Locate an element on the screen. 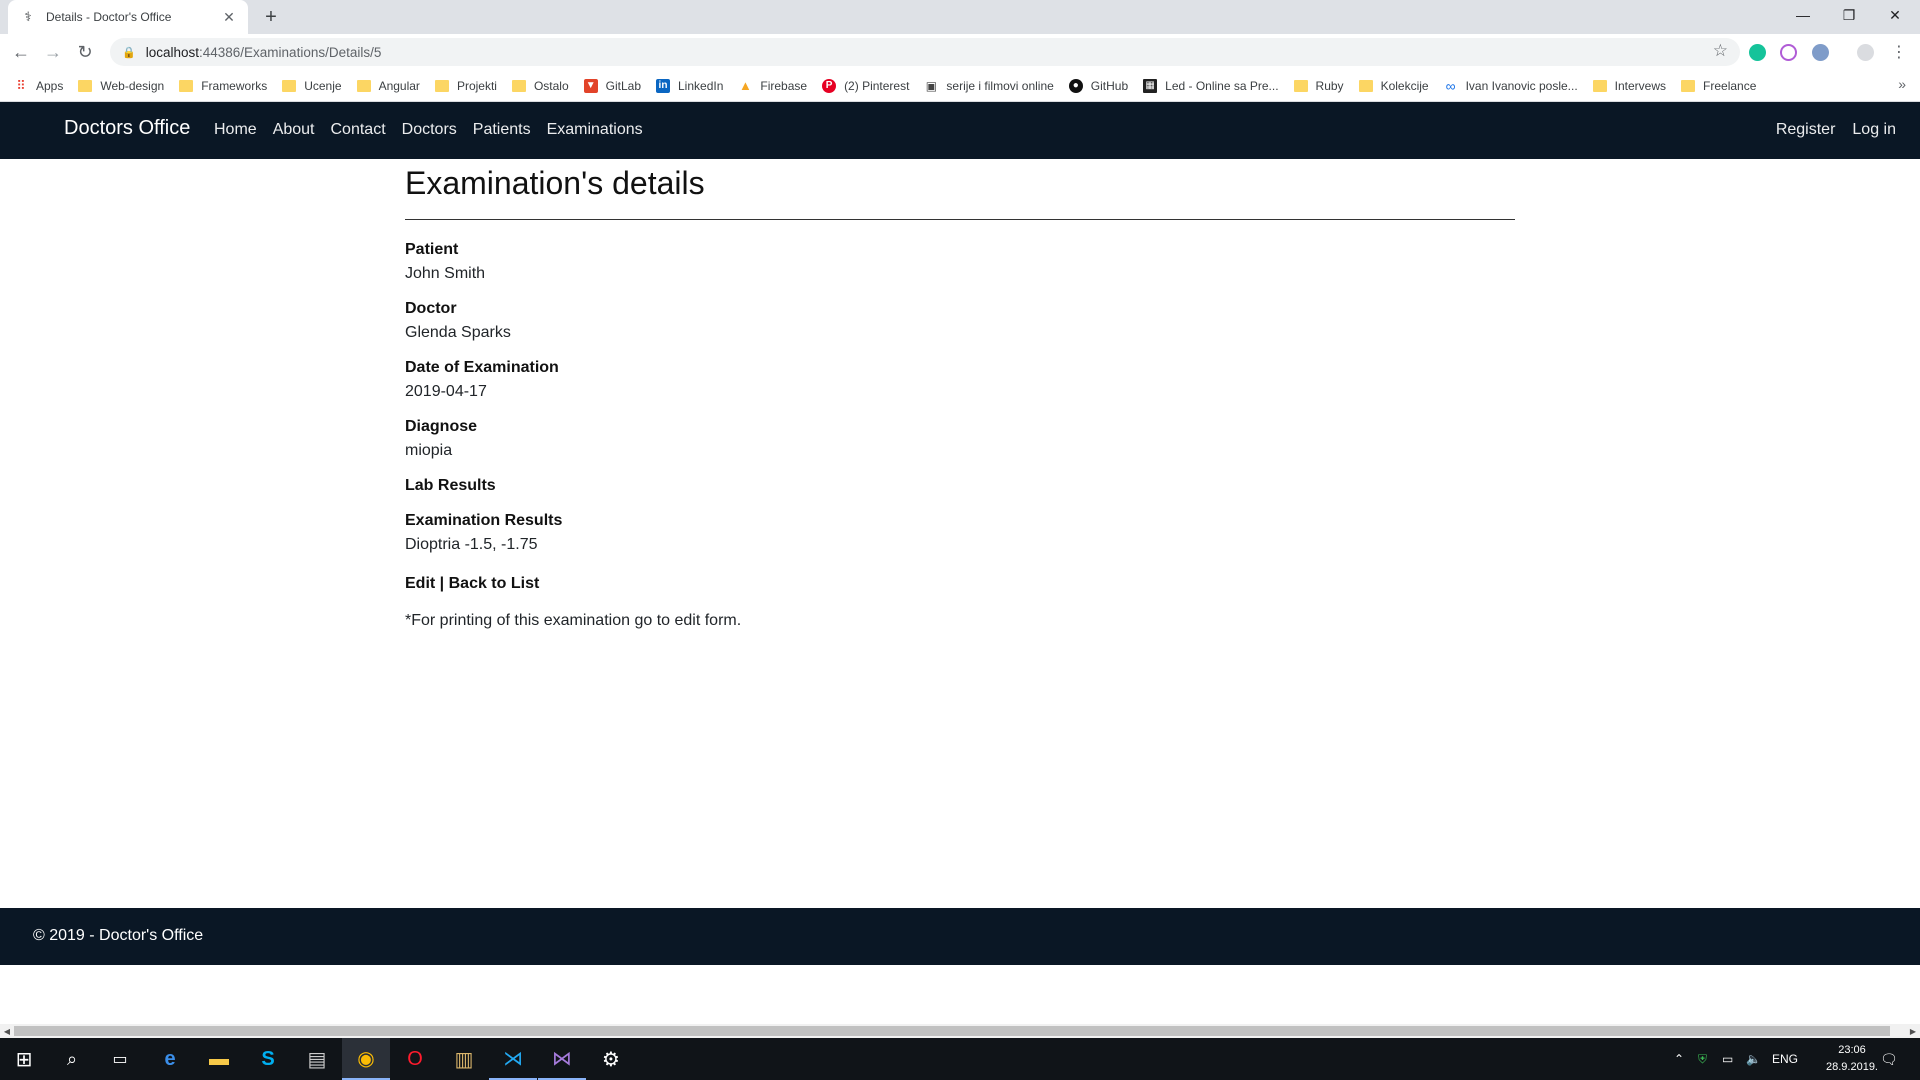 This screenshot has height=1080, width=1920. bookmark-folder: Frameworks is located at coordinates (223, 86).